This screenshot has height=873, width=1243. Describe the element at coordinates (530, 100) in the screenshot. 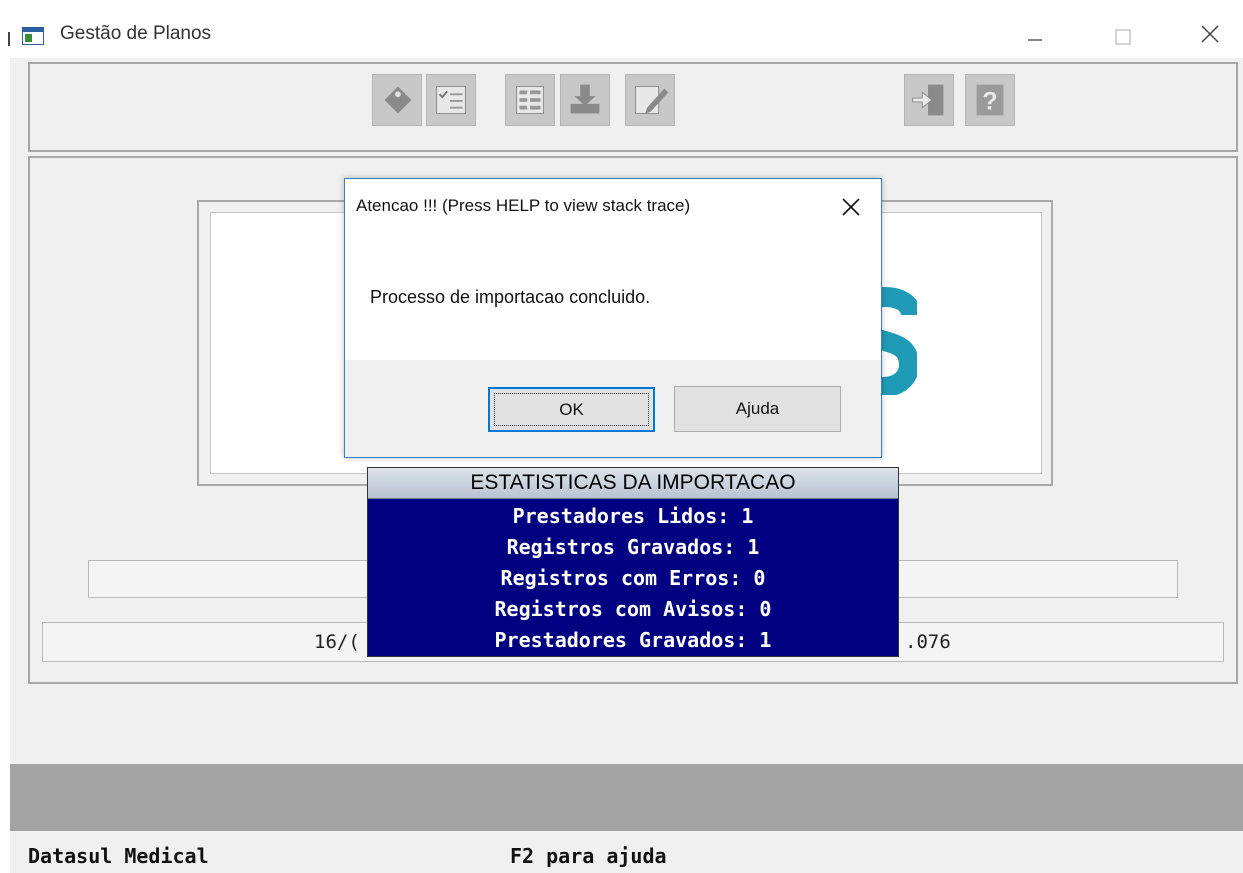

I see `grid-form-icon` at that location.